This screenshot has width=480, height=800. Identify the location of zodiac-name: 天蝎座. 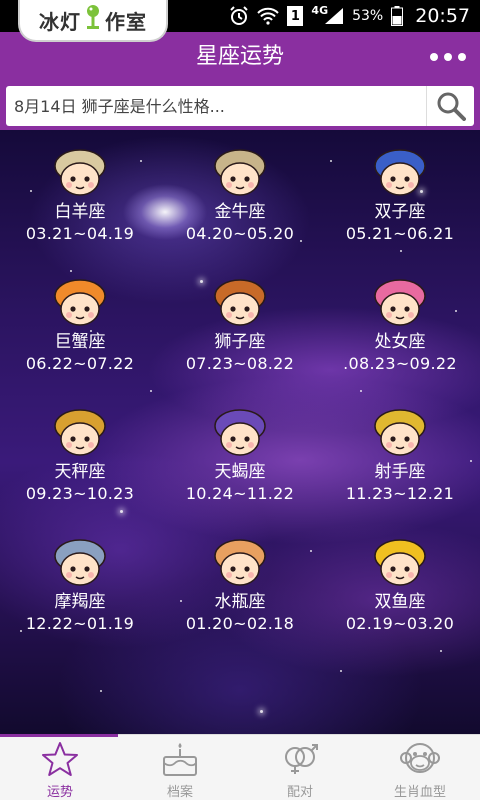
(240, 472).